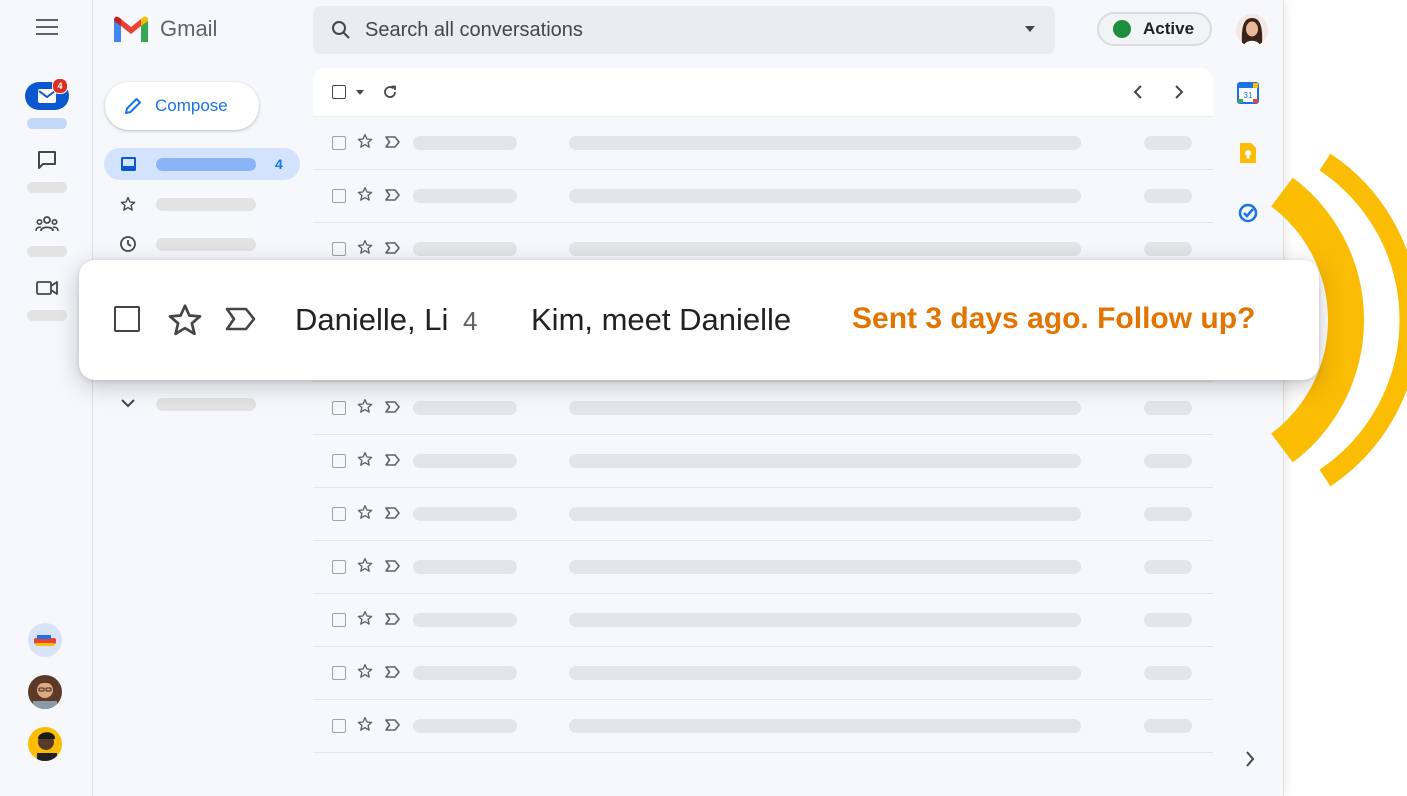 Image resolution: width=1407 pixels, height=796 pixels. I want to click on rail-item-mail: 4, so click(47, 103).